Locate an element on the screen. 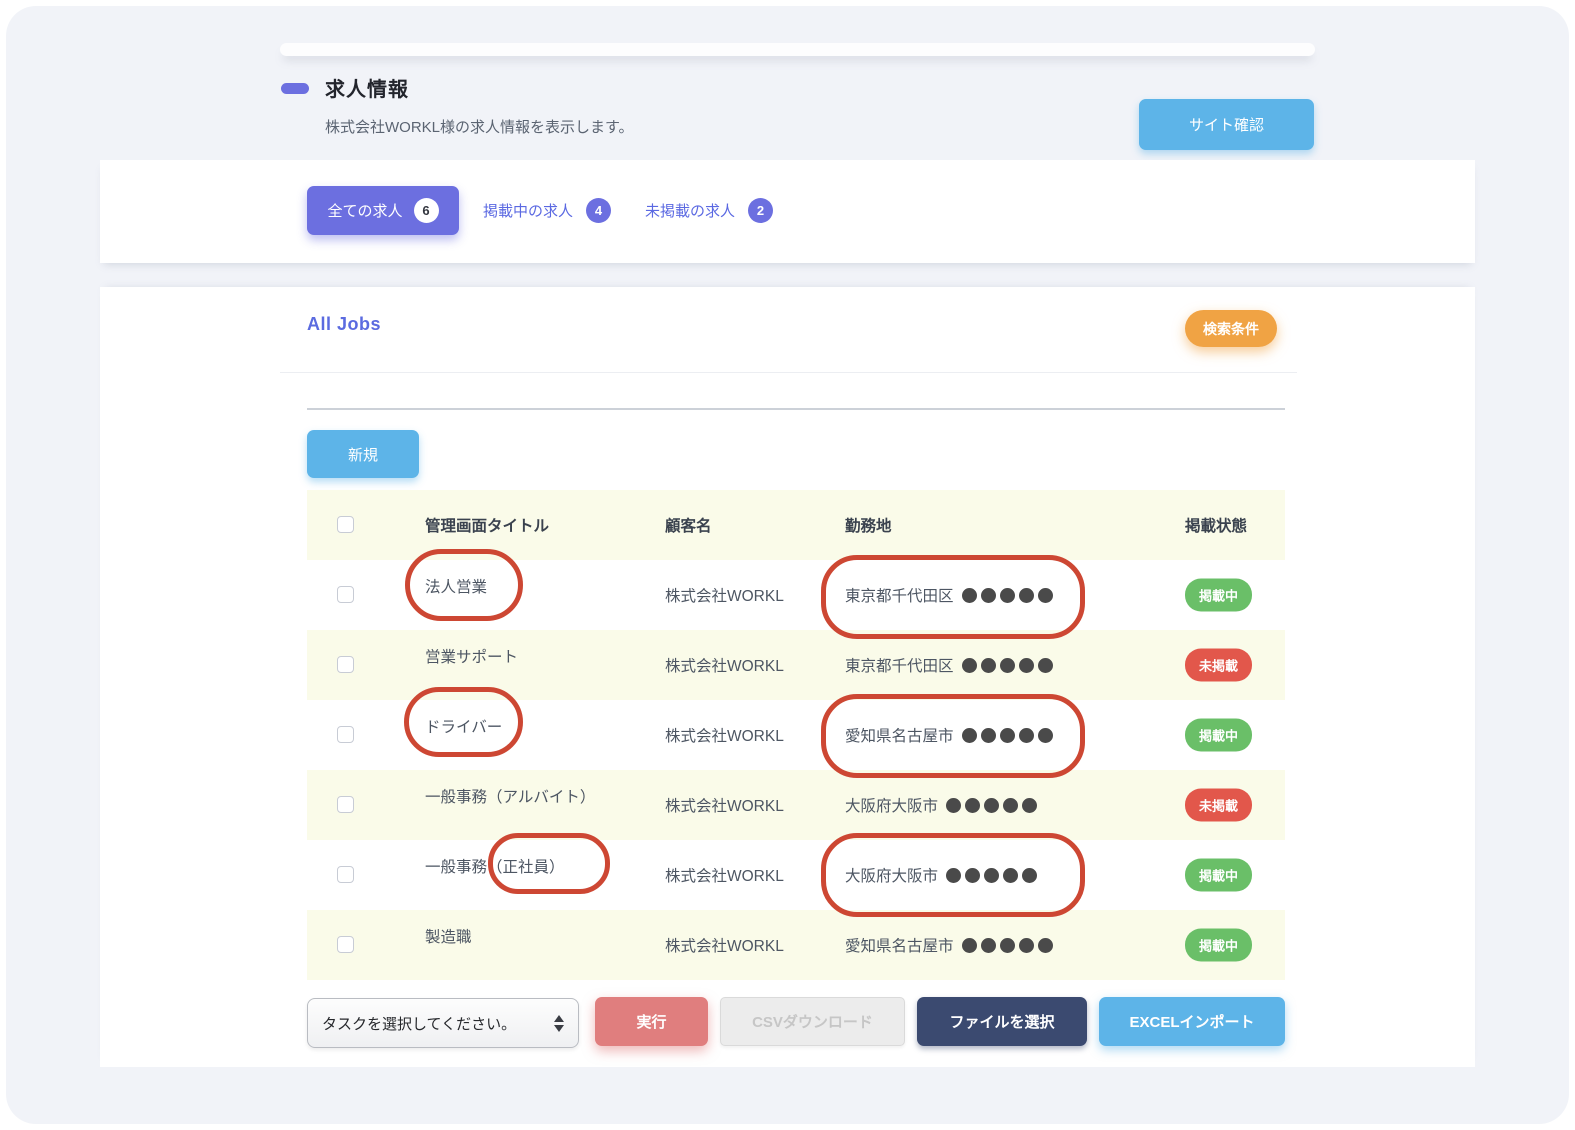 This screenshot has height=1130, width=1575. table-header-row: 管理画面タイトル 顧客名 勤務地 掲載状態 is located at coordinates (796, 525).